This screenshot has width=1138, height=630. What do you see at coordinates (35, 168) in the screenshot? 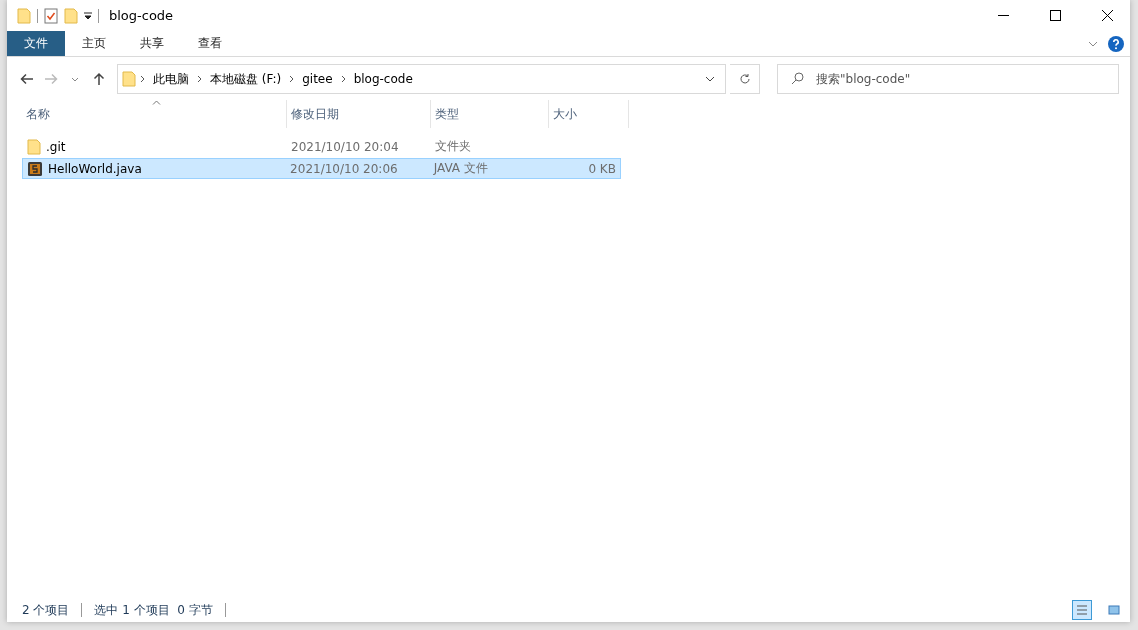
I see `file-icon` at bounding box center [35, 168].